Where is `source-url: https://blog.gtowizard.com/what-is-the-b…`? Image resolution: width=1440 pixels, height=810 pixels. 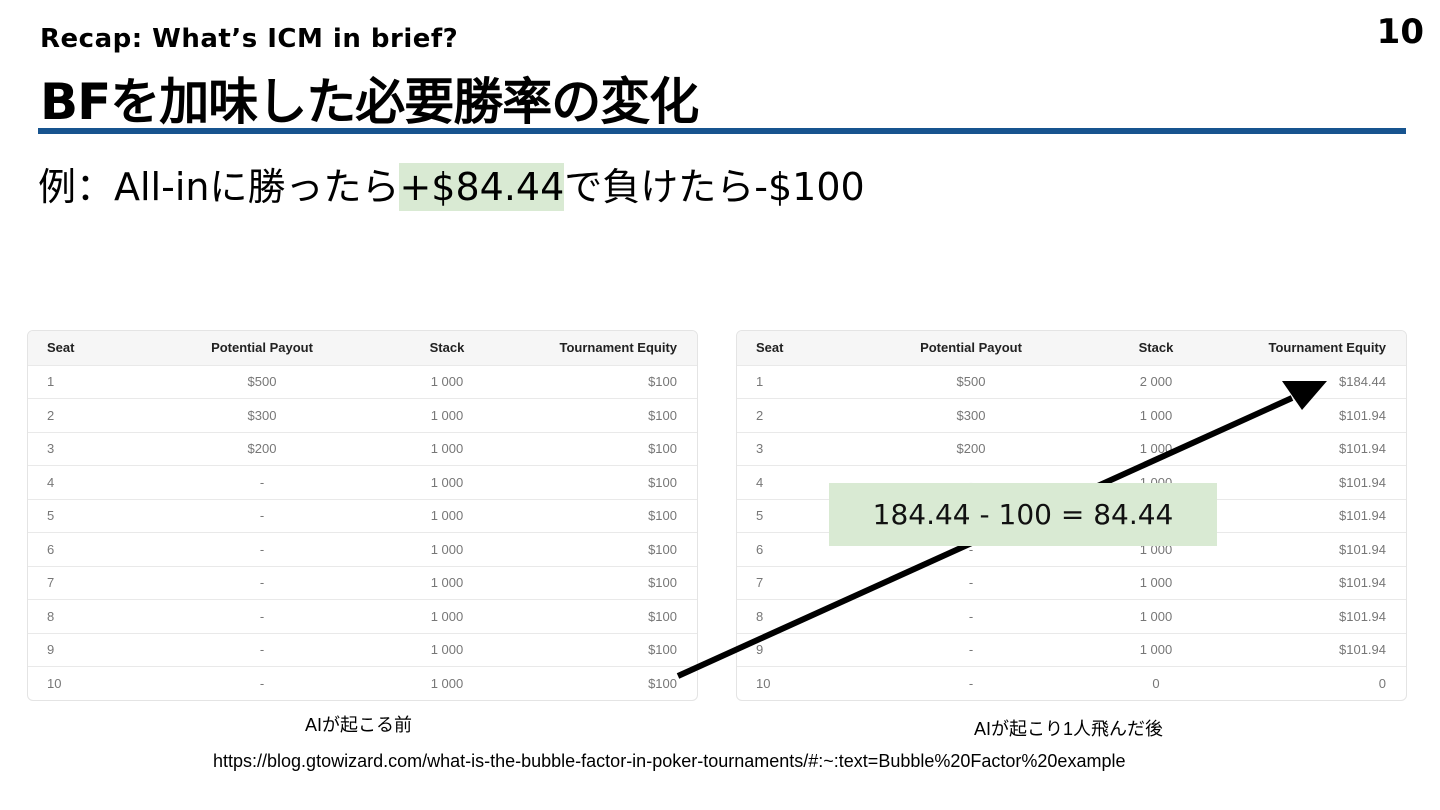 source-url: https://blog.gtowizard.com/what-is-the-b… is located at coordinates (669, 761).